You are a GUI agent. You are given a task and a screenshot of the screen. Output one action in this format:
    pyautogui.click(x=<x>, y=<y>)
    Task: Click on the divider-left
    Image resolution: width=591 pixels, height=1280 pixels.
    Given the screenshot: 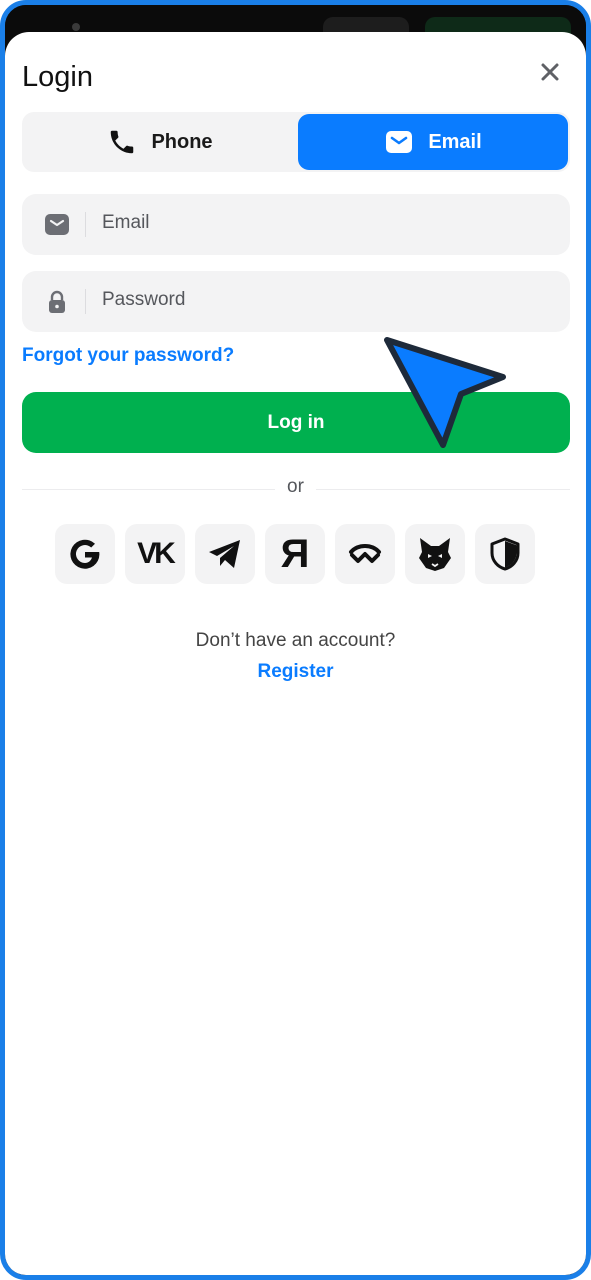 What is the action you would take?
    pyautogui.click(x=148, y=489)
    